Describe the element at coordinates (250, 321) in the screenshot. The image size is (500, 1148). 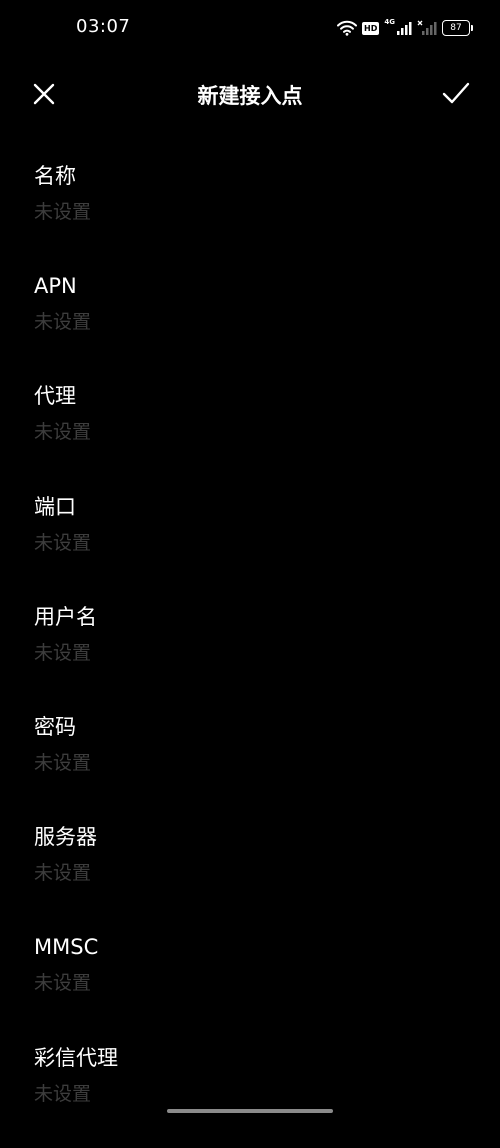
I see `field-apn: APN 未设置` at that location.